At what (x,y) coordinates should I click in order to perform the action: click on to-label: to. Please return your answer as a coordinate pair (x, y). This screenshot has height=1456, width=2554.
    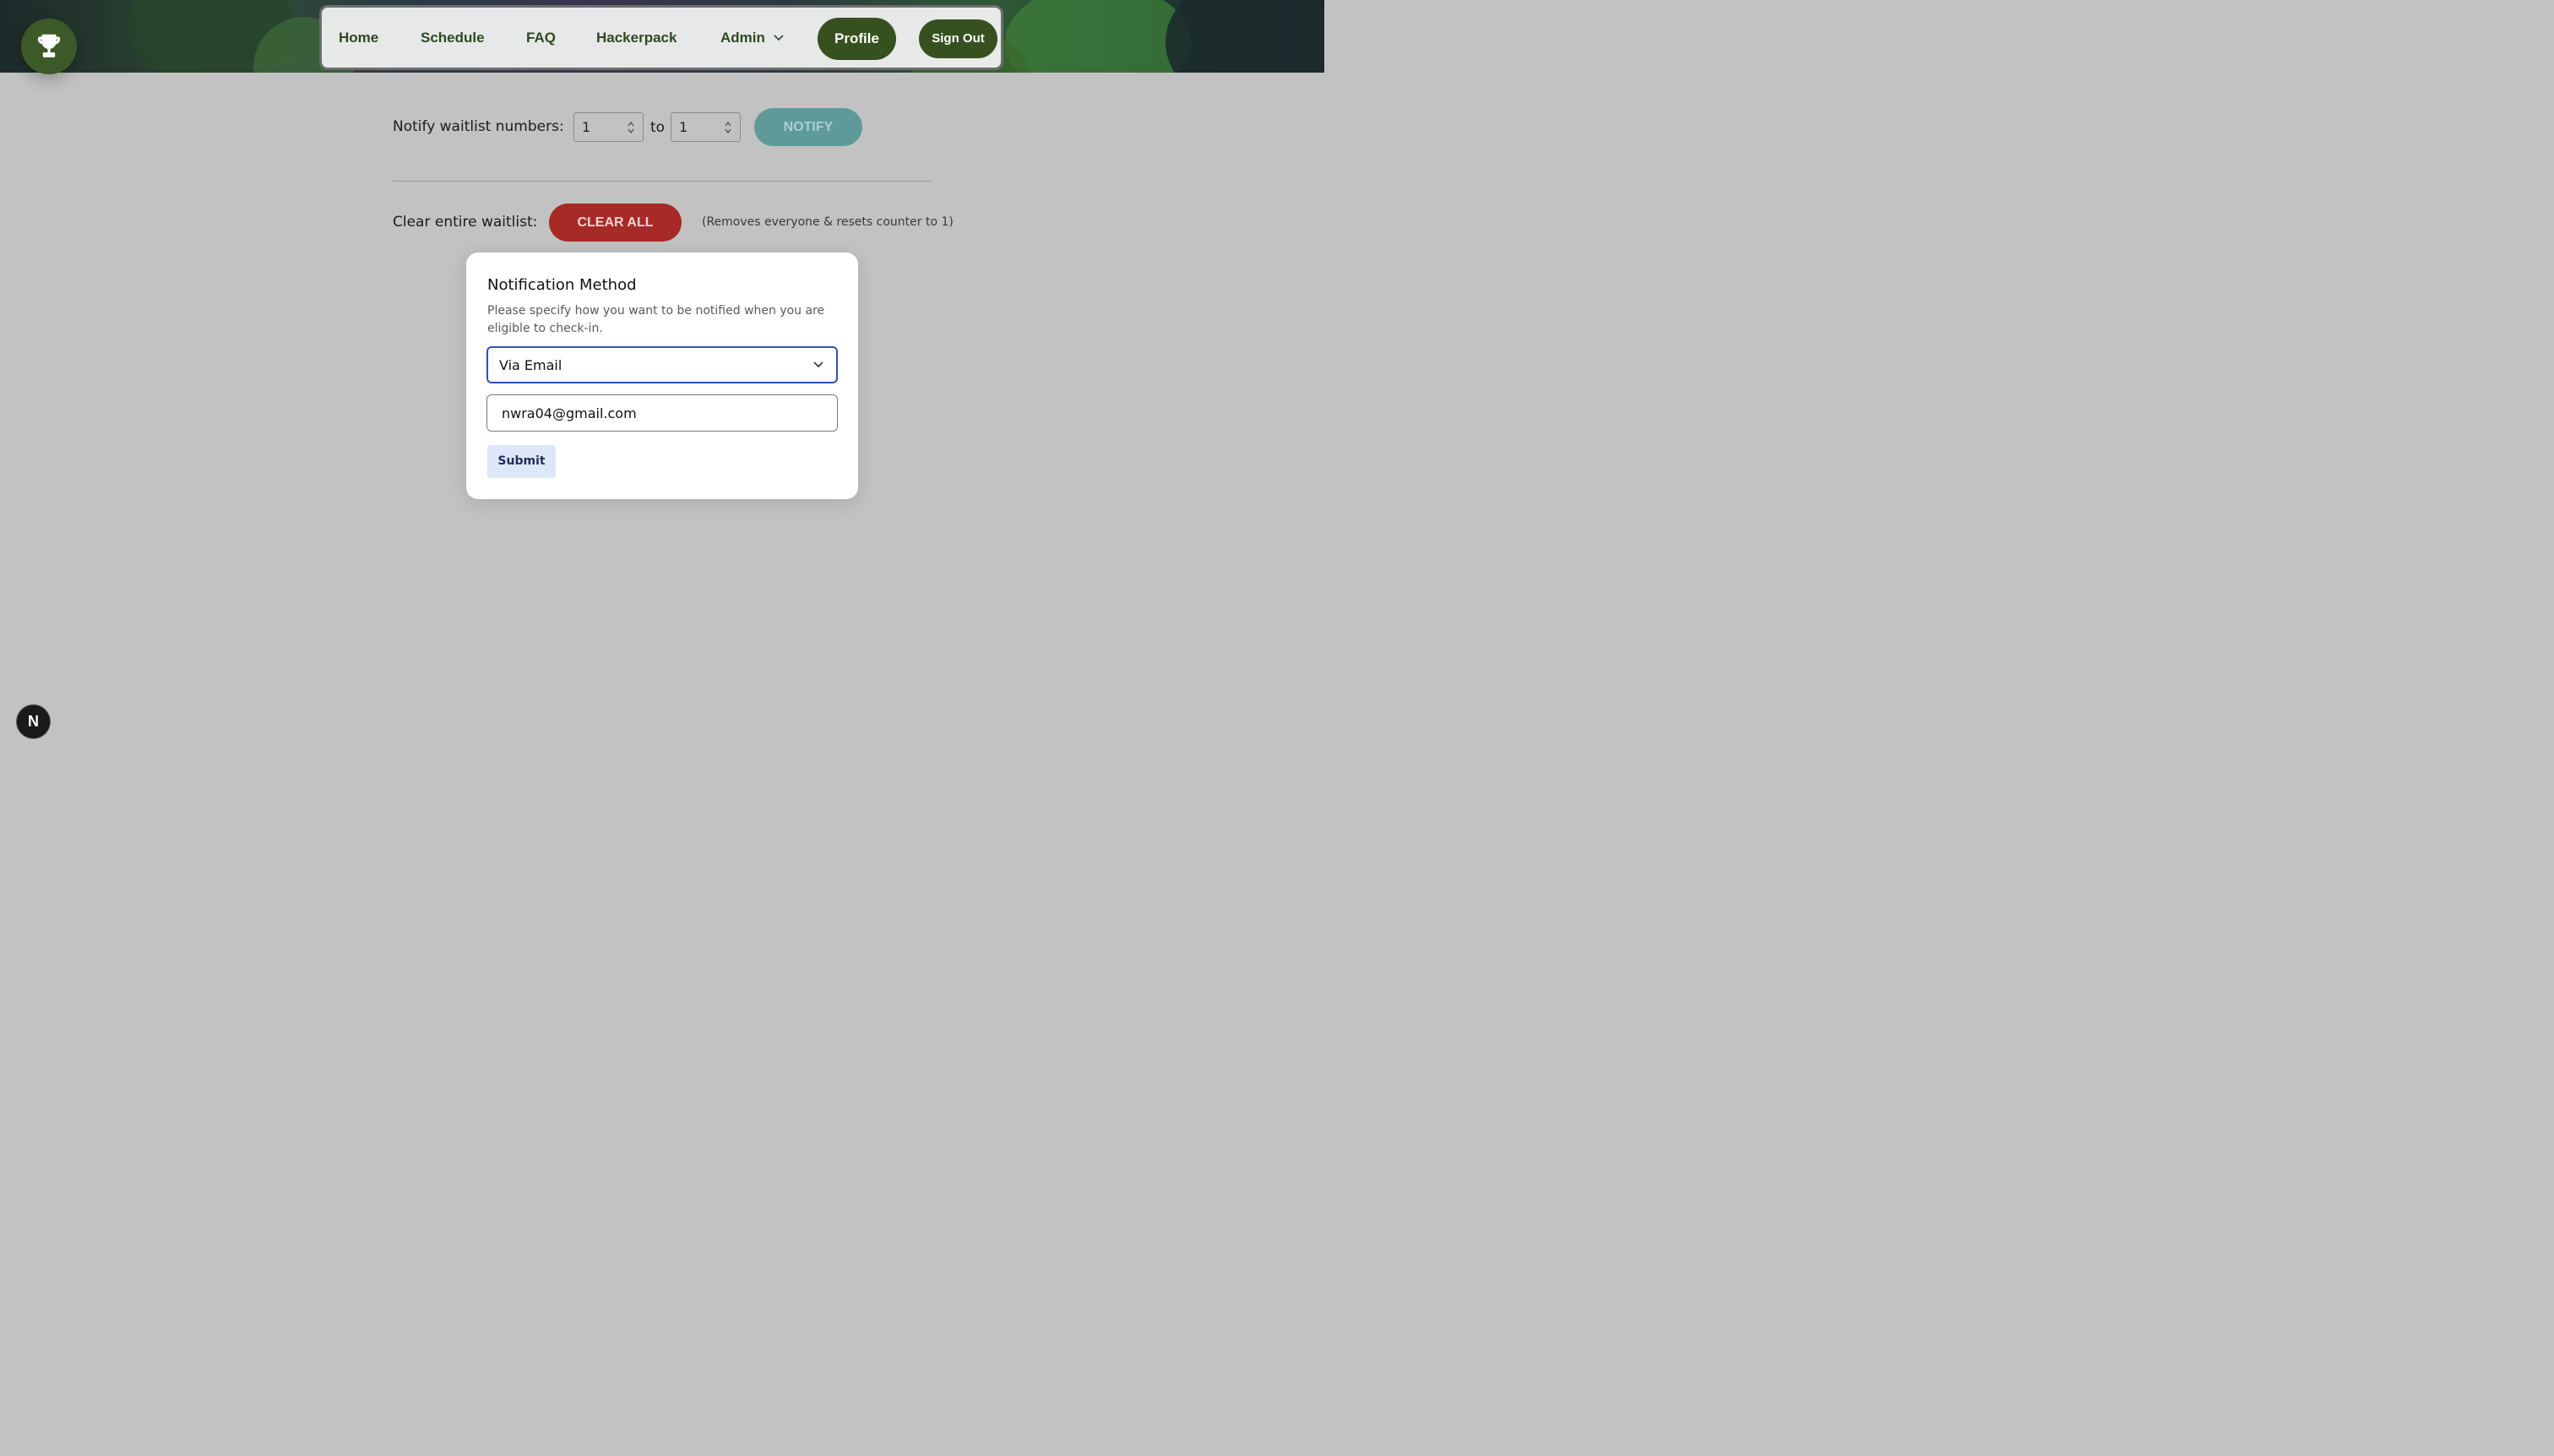
    Looking at the image, I should click on (658, 128).